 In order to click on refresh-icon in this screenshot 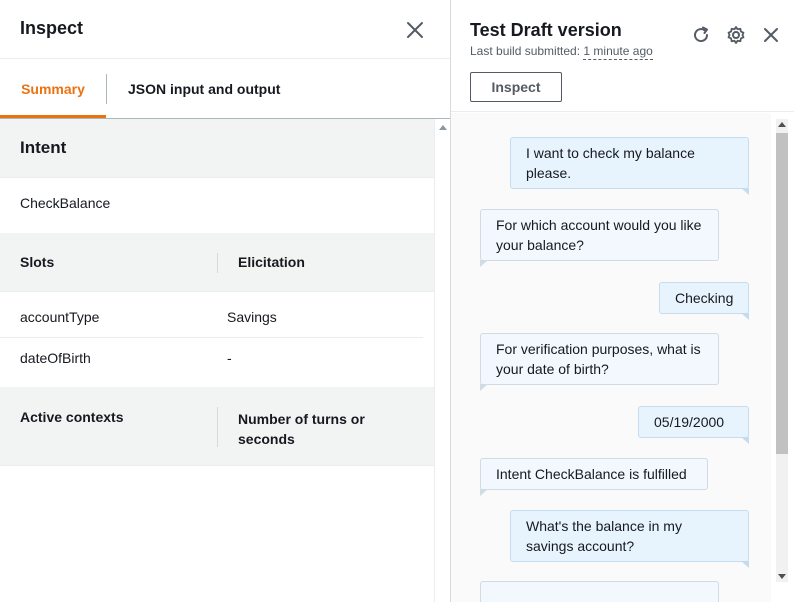, I will do `click(701, 35)`.